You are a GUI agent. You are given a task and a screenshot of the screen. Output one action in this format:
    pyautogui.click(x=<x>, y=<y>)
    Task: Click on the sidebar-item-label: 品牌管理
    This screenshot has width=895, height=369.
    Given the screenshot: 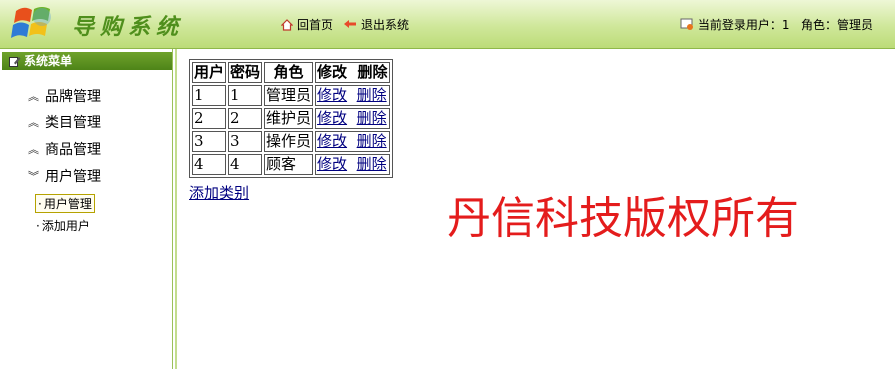 What is the action you would take?
    pyautogui.click(x=73, y=97)
    